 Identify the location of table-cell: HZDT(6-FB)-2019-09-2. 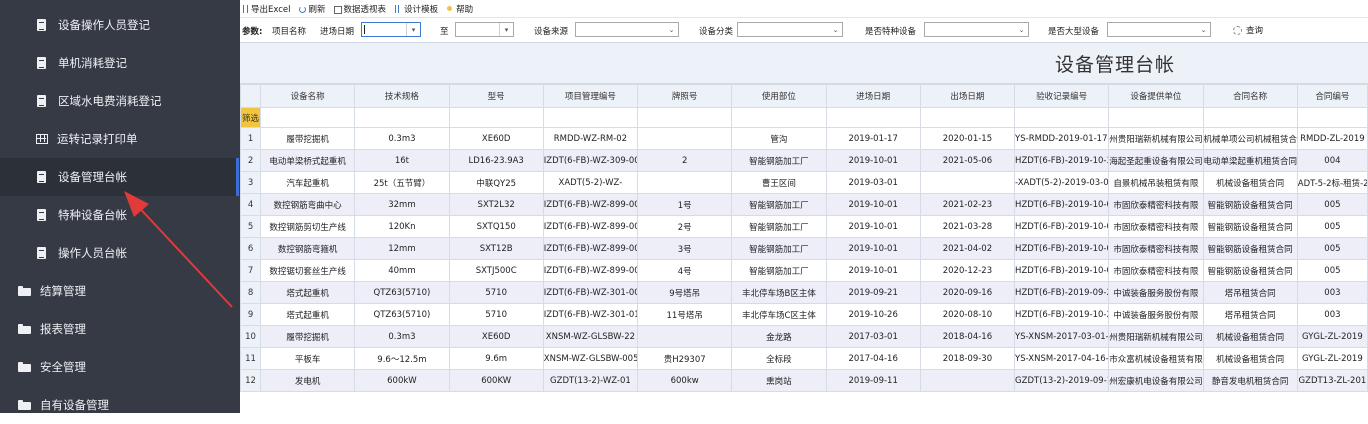
(1062, 292).